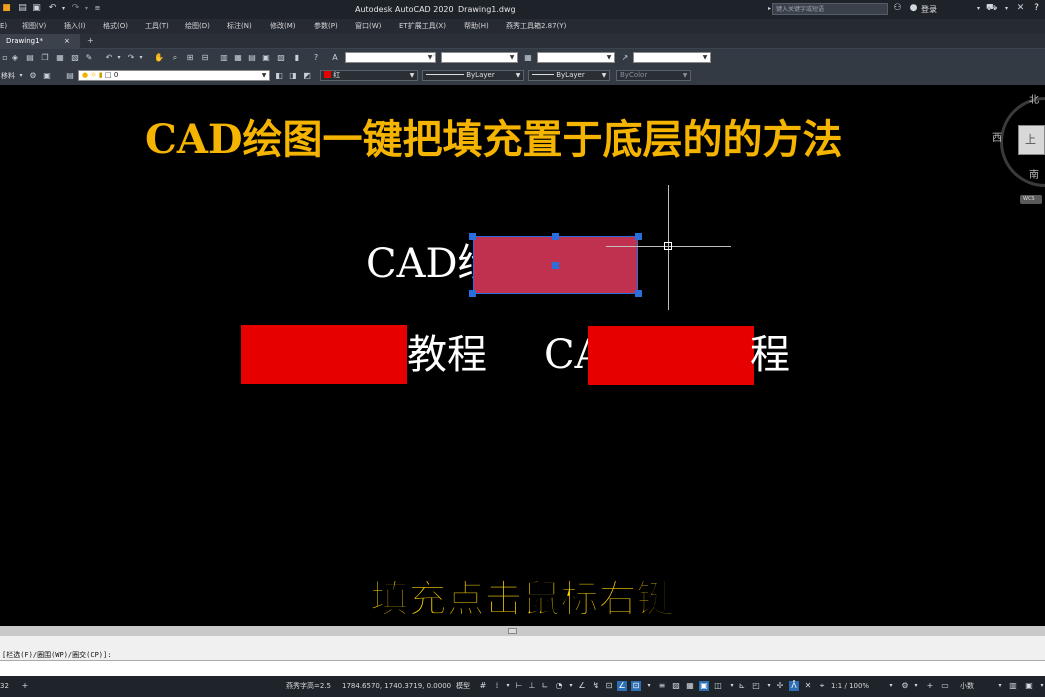  I want to click on text-style-select: ▼, so click(390, 57).